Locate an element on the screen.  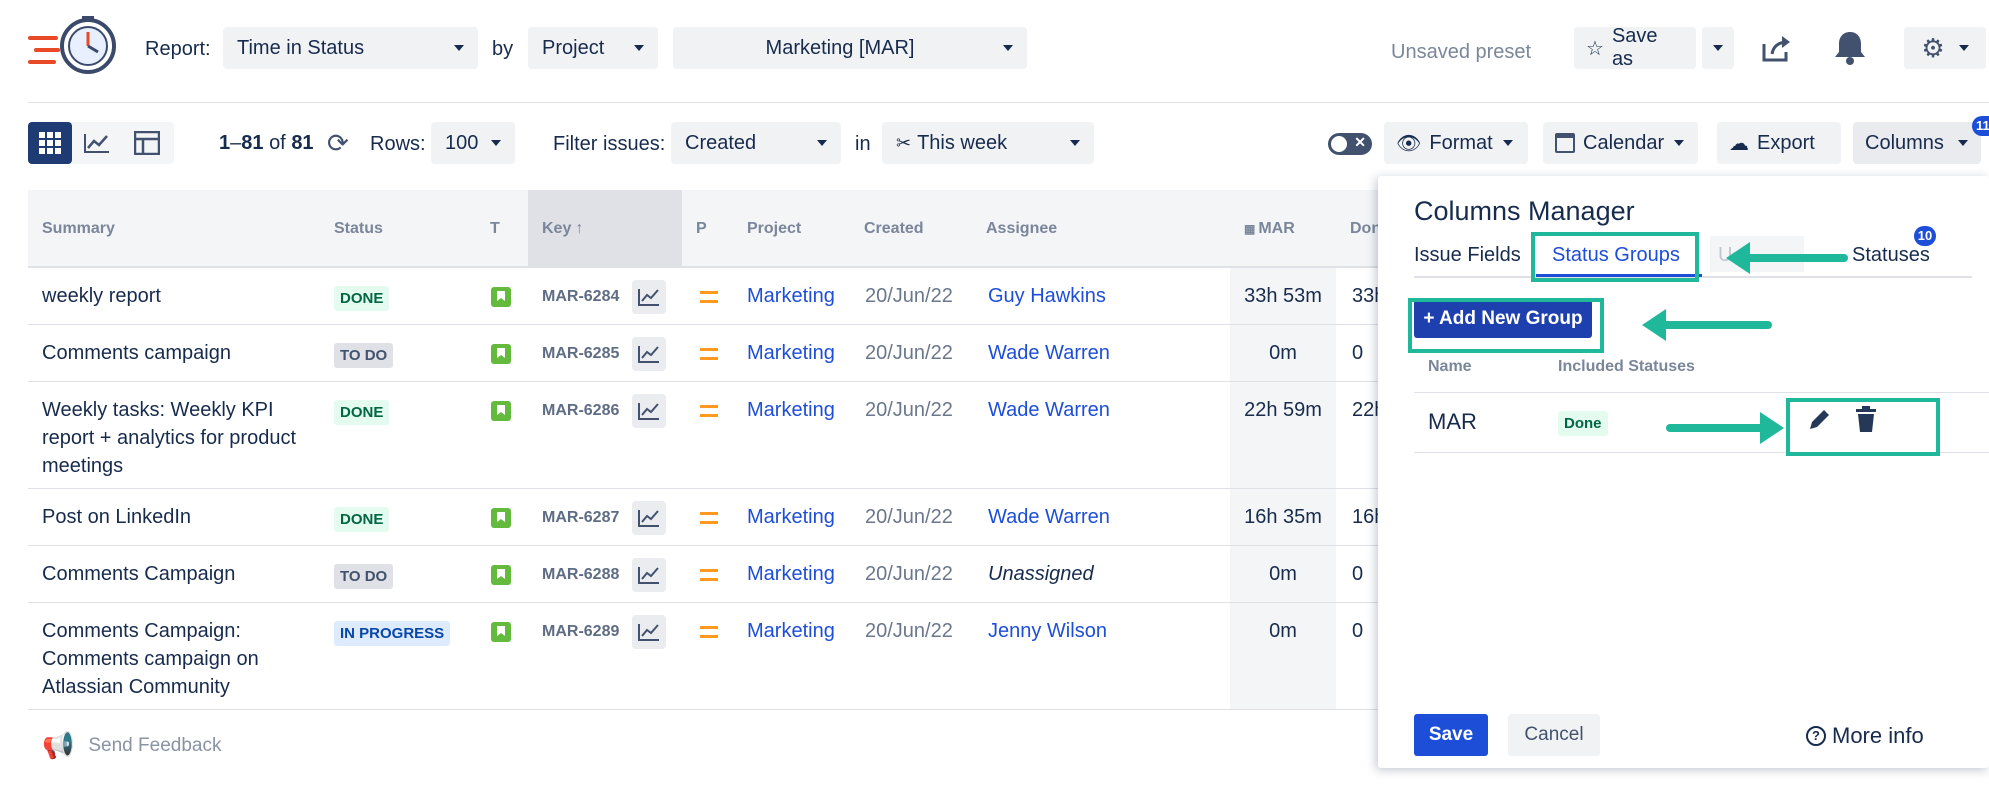
issue-key: MAR-6284 is located at coordinates (580, 297).